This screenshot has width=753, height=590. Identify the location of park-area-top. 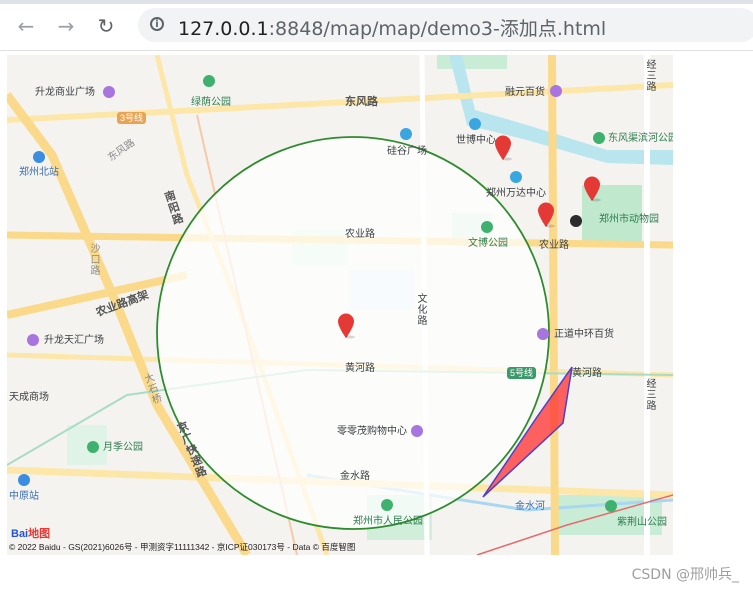
(472, 62).